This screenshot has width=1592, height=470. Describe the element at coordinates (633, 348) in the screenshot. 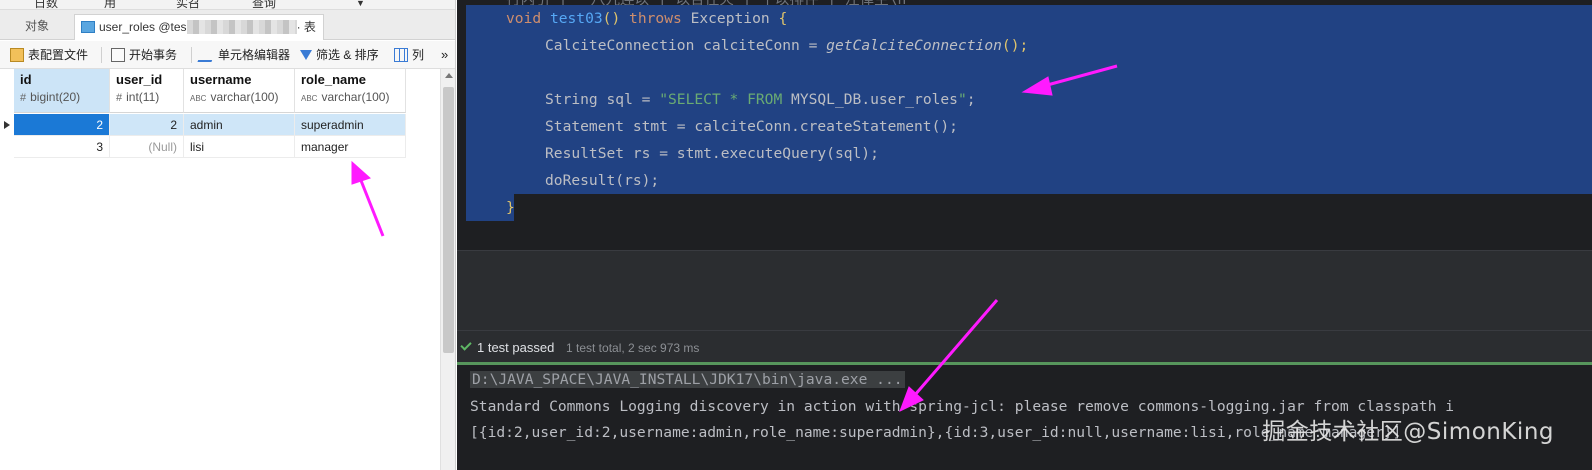

I see `tests-summary-label: 1 test total, 2 sec 973 ms` at that location.